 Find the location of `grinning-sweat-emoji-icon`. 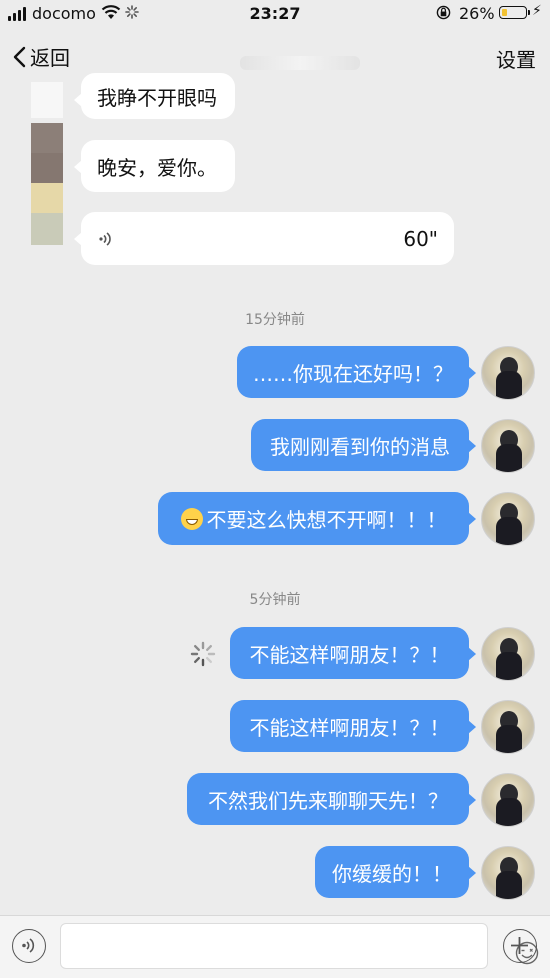

grinning-sweat-emoji-icon is located at coordinates (191, 518).